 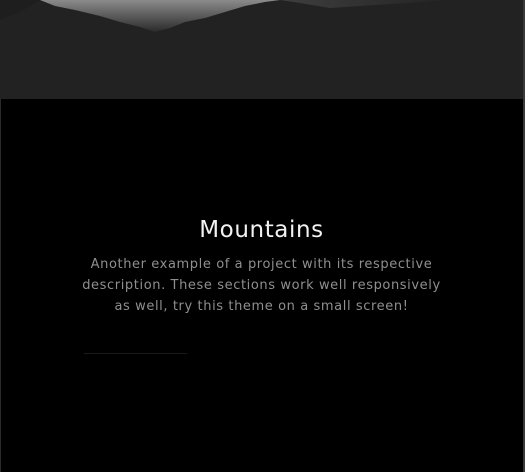 I want to click on divider, so click(x=135, y=353).